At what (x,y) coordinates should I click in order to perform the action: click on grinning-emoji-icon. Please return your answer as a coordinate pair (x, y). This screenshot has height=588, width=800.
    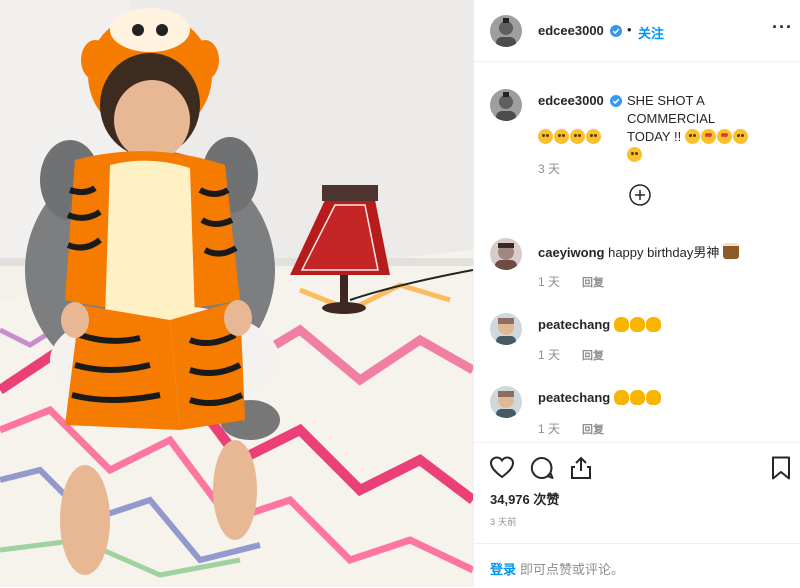
    Looking at the image, I should click on (692, 136).